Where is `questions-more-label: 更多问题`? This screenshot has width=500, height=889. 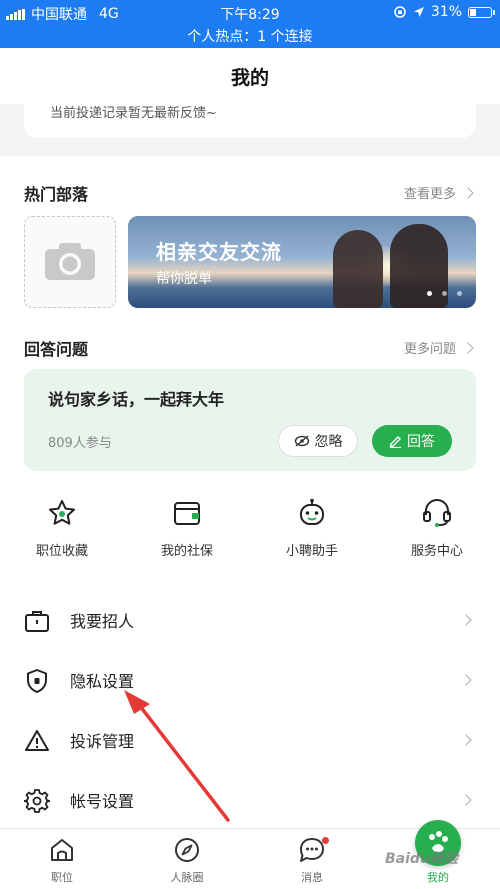 questions-more-label: 更多问题 is located at coordinates (429, 349).